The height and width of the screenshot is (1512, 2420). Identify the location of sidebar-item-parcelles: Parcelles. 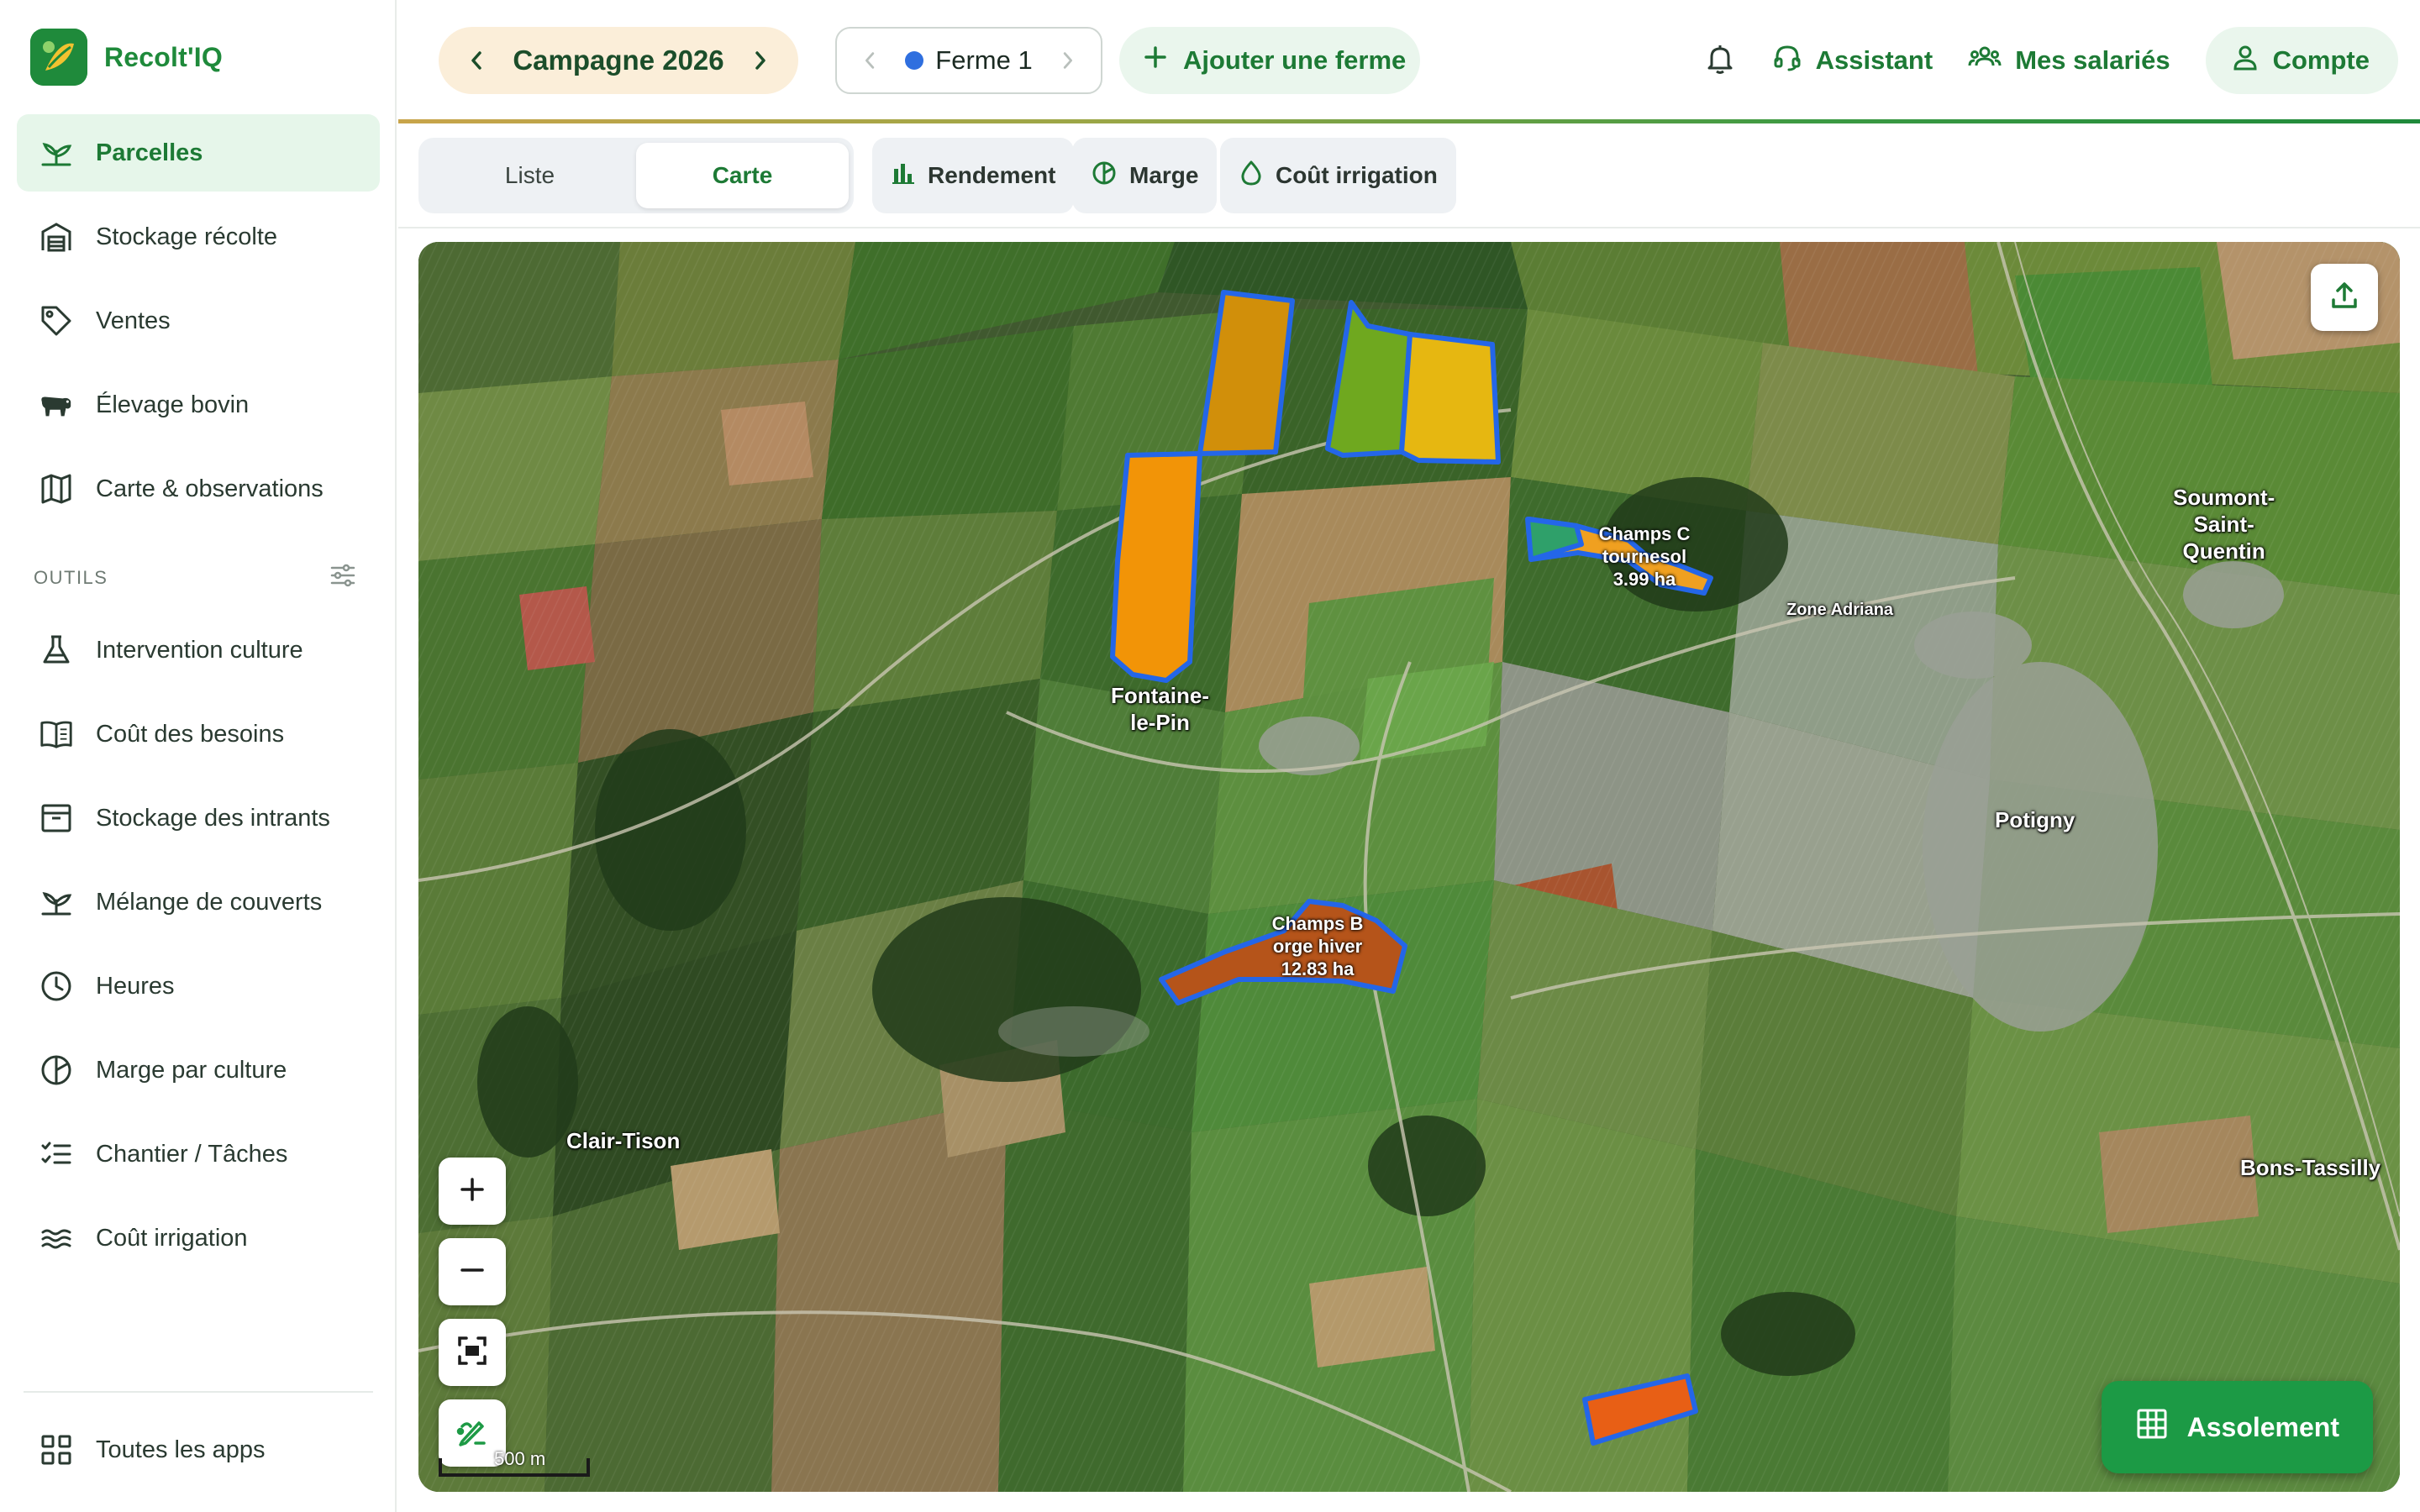
(199, 153).